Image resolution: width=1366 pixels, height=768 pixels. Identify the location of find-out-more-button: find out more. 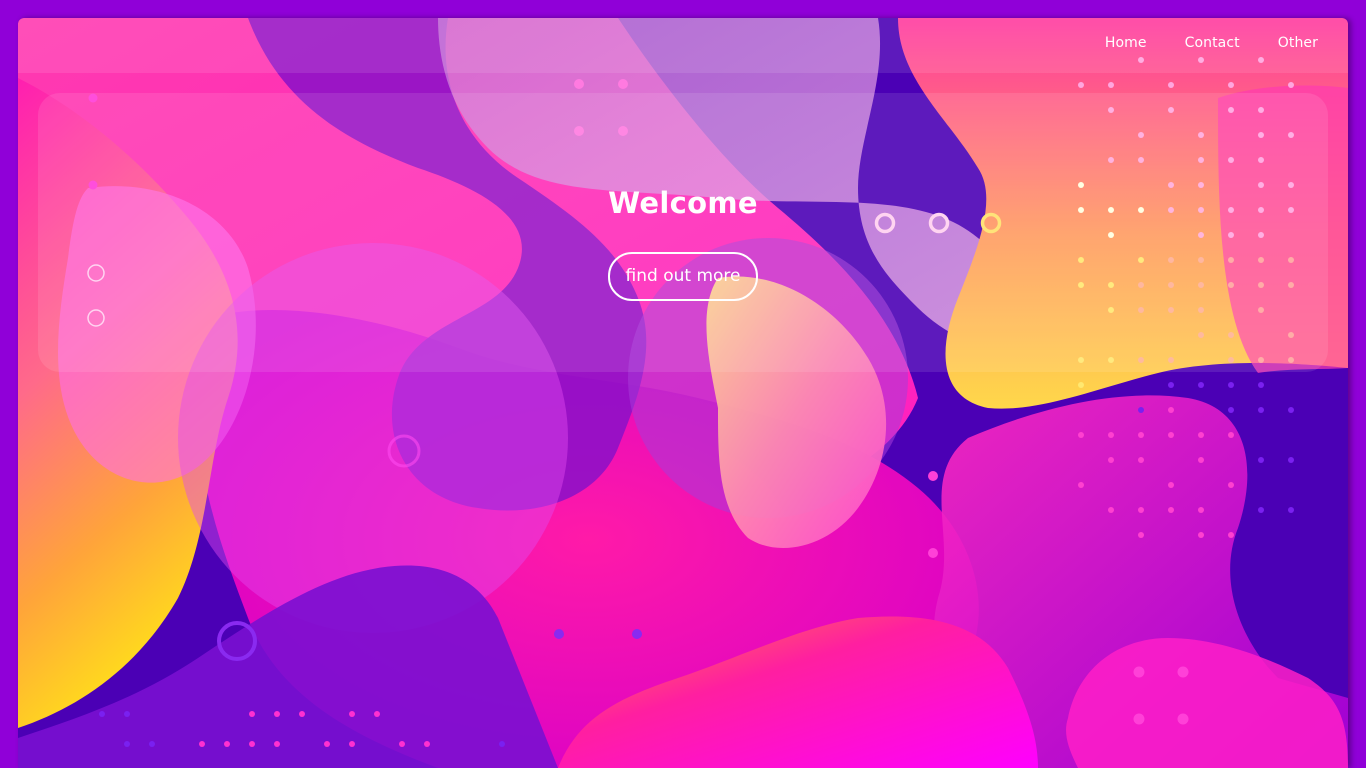
(683, 276).